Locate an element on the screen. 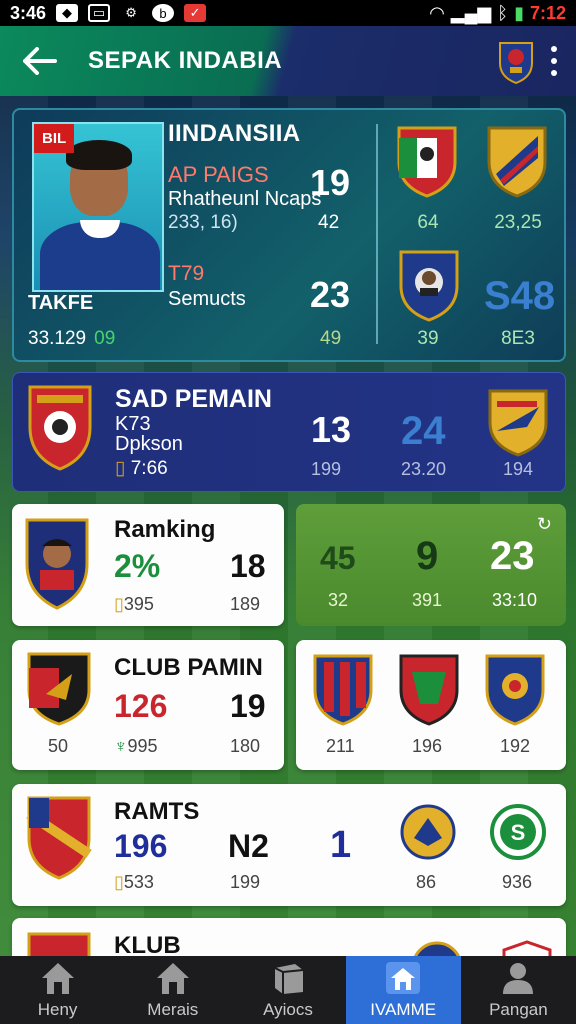 This screenshot has width=576, height=1024. player-avatar is located at coordinates (56, 563).